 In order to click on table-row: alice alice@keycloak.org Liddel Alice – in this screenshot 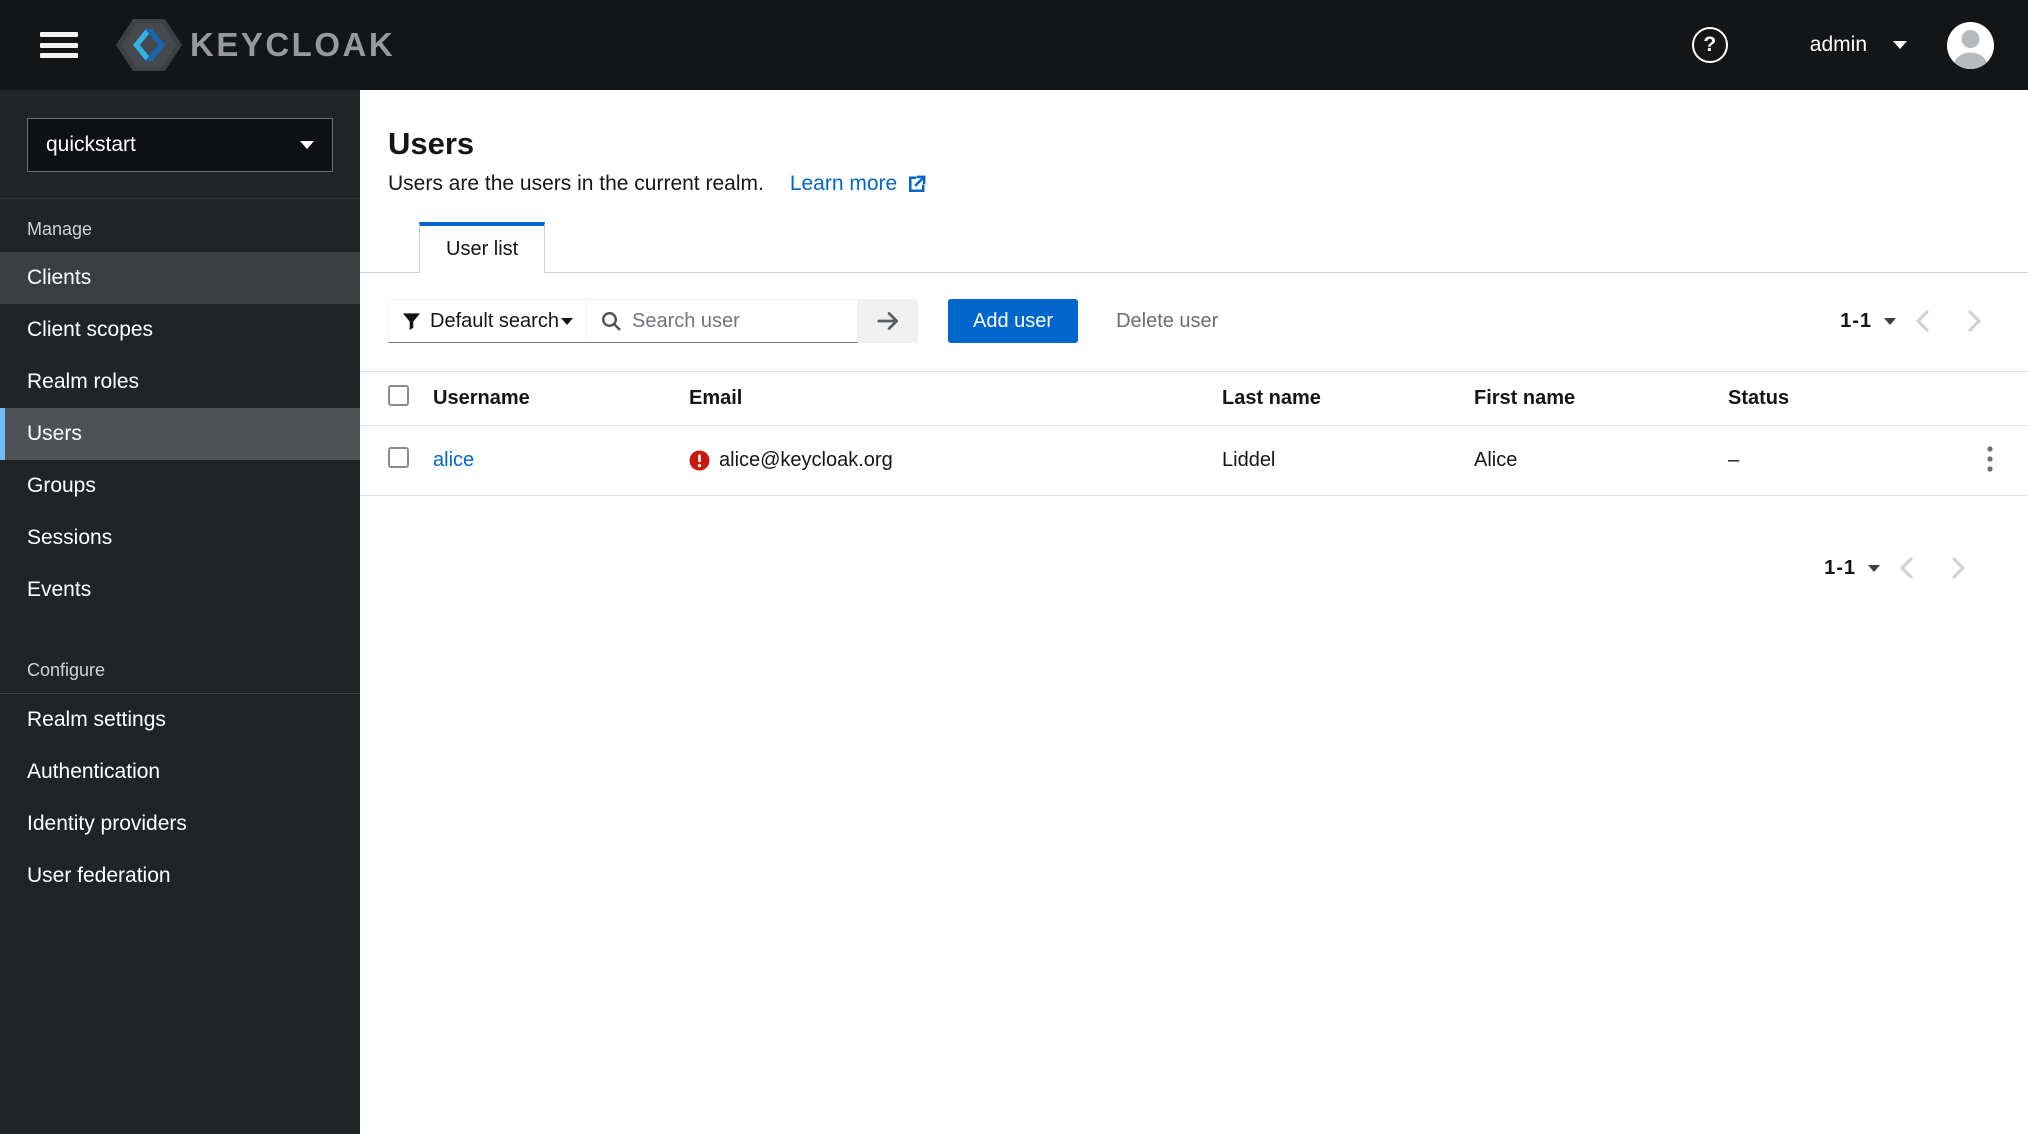, I will do `click(1194, 460)`.